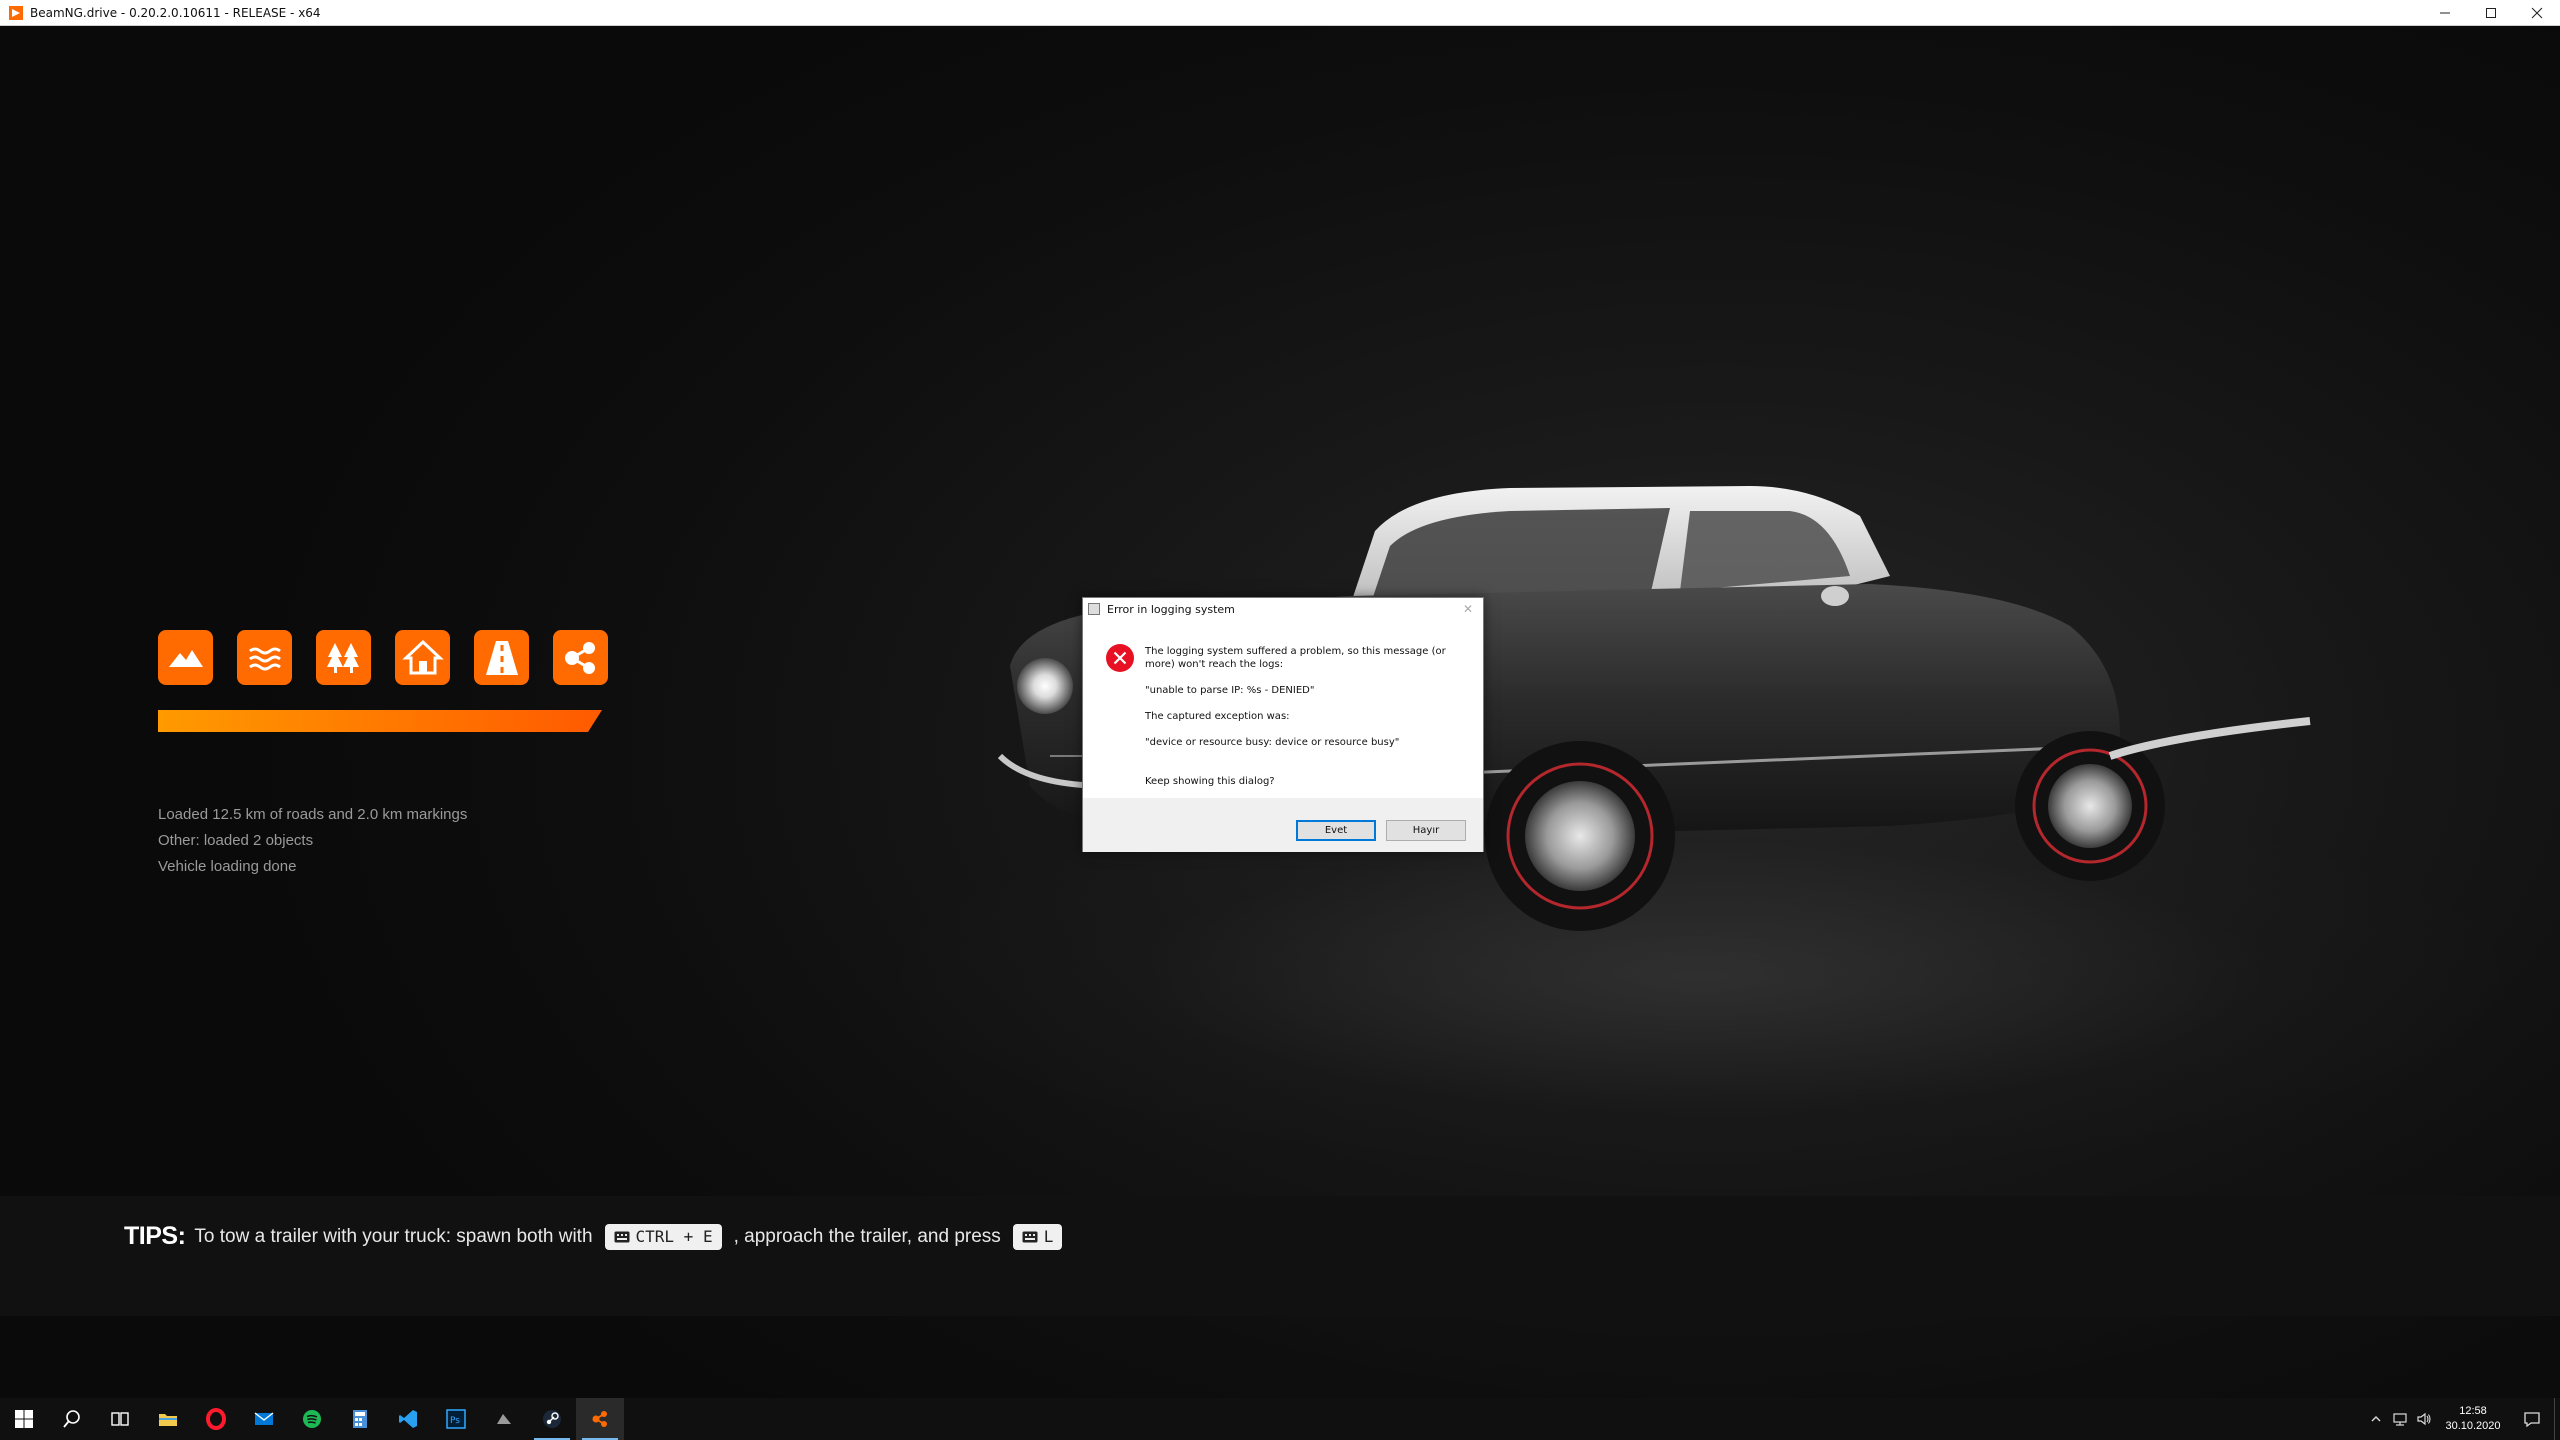 The image size is (2560, 1440). I want to click on notification-icon, so click(2532, 1420).